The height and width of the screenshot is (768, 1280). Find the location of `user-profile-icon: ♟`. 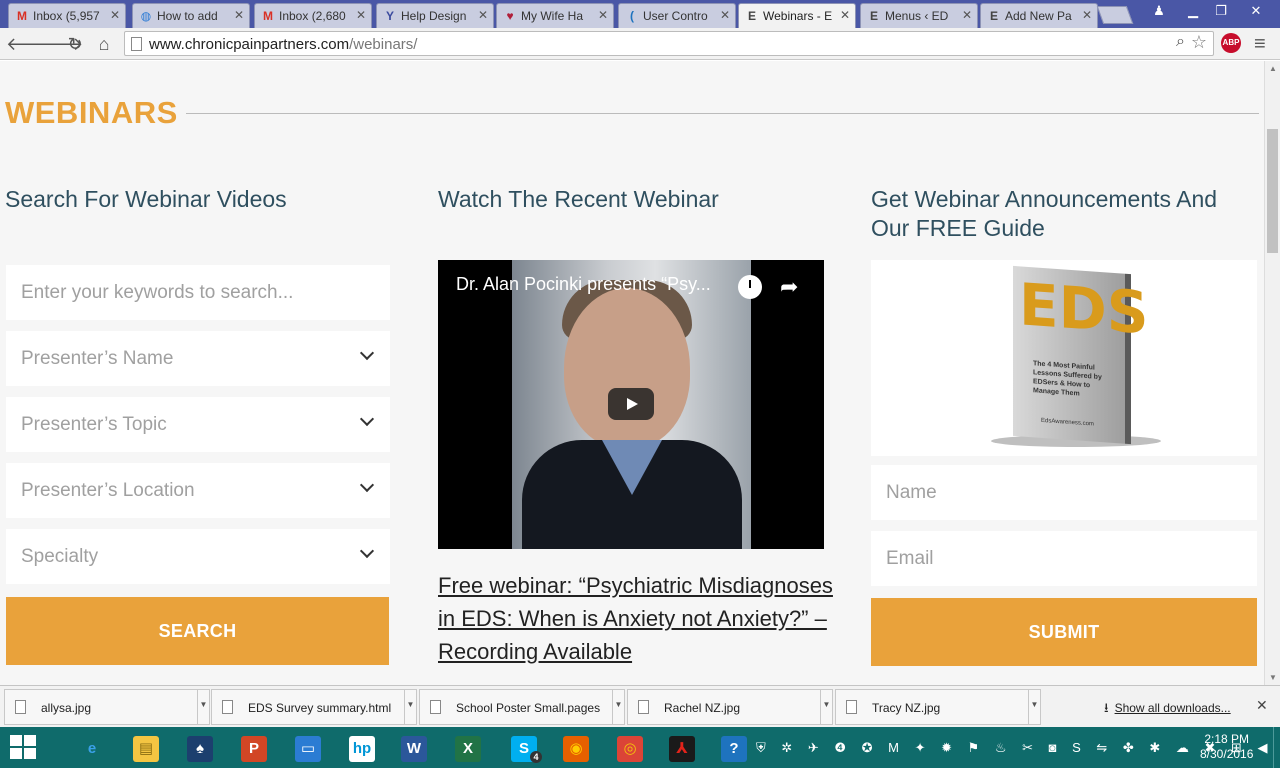

user-profile-icon: ♟ is located at coordinates (1159, 11).